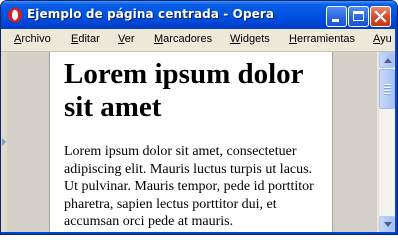 The width and height of the screenshot is (398, 240). What do you see at coordinates (183, 39) in the screenshot?
I see `menu-marcadores: Marcadores` at bounding box center [183, 39].